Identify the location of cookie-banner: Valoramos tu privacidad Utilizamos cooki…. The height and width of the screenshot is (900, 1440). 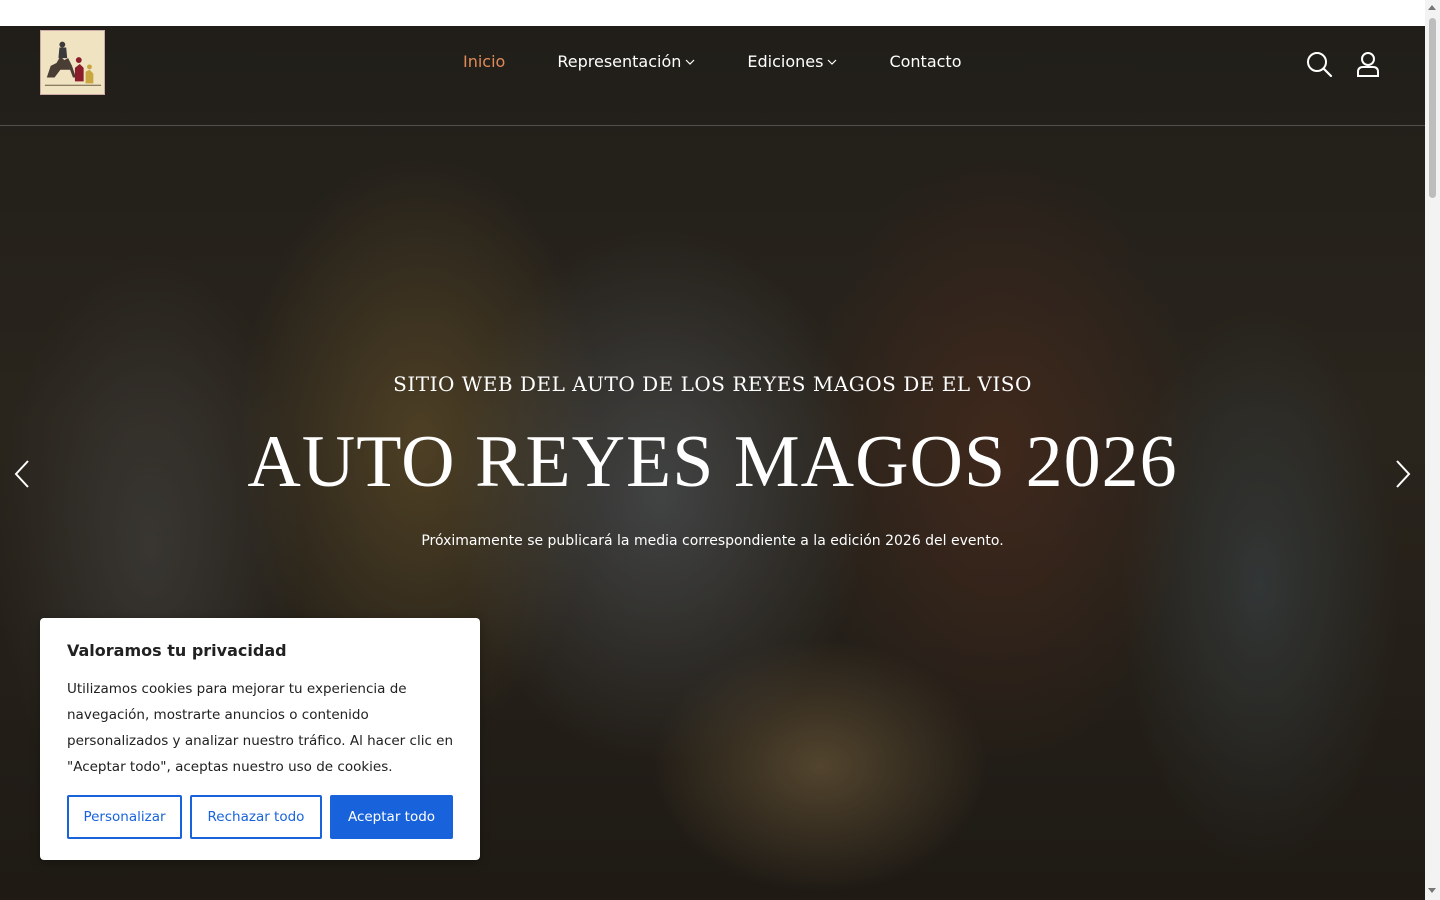
(260, 739).